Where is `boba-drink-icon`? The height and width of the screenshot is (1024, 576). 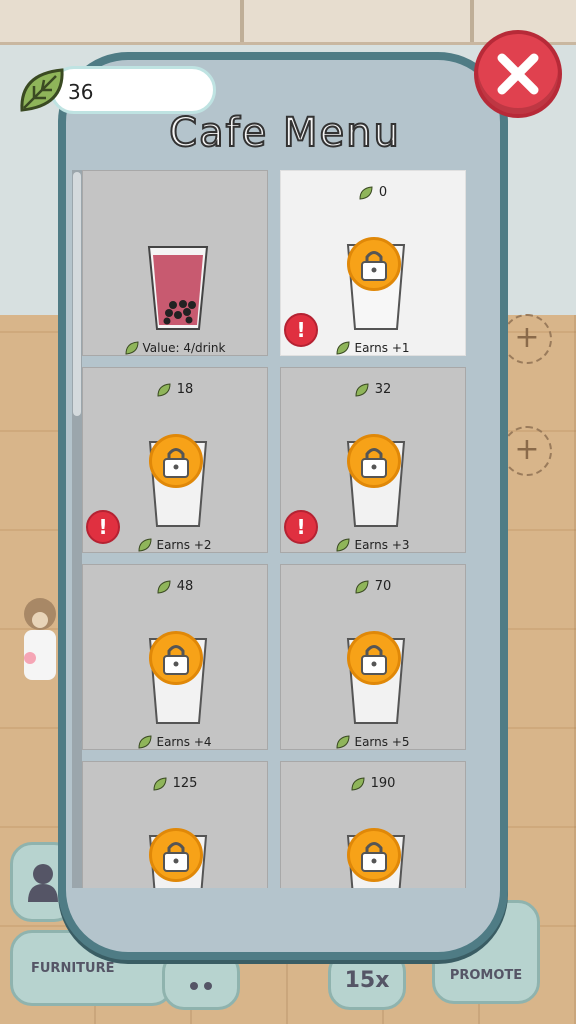 boba-drink-icon is located at coordinates (178, 288).